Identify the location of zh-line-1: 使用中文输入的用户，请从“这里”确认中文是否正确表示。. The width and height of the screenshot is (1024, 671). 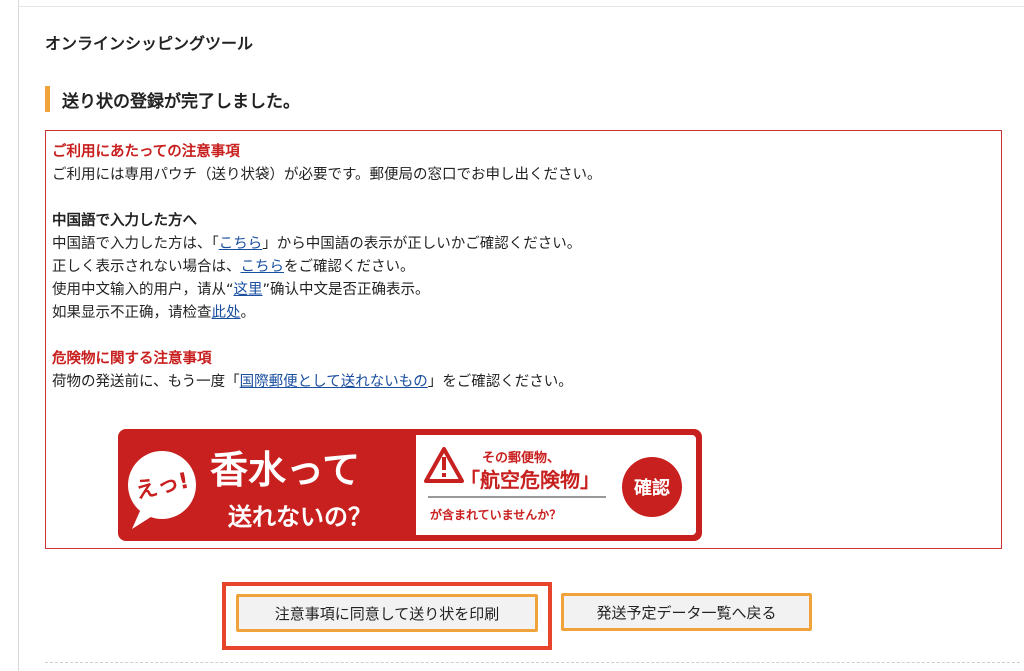
(522, 290).